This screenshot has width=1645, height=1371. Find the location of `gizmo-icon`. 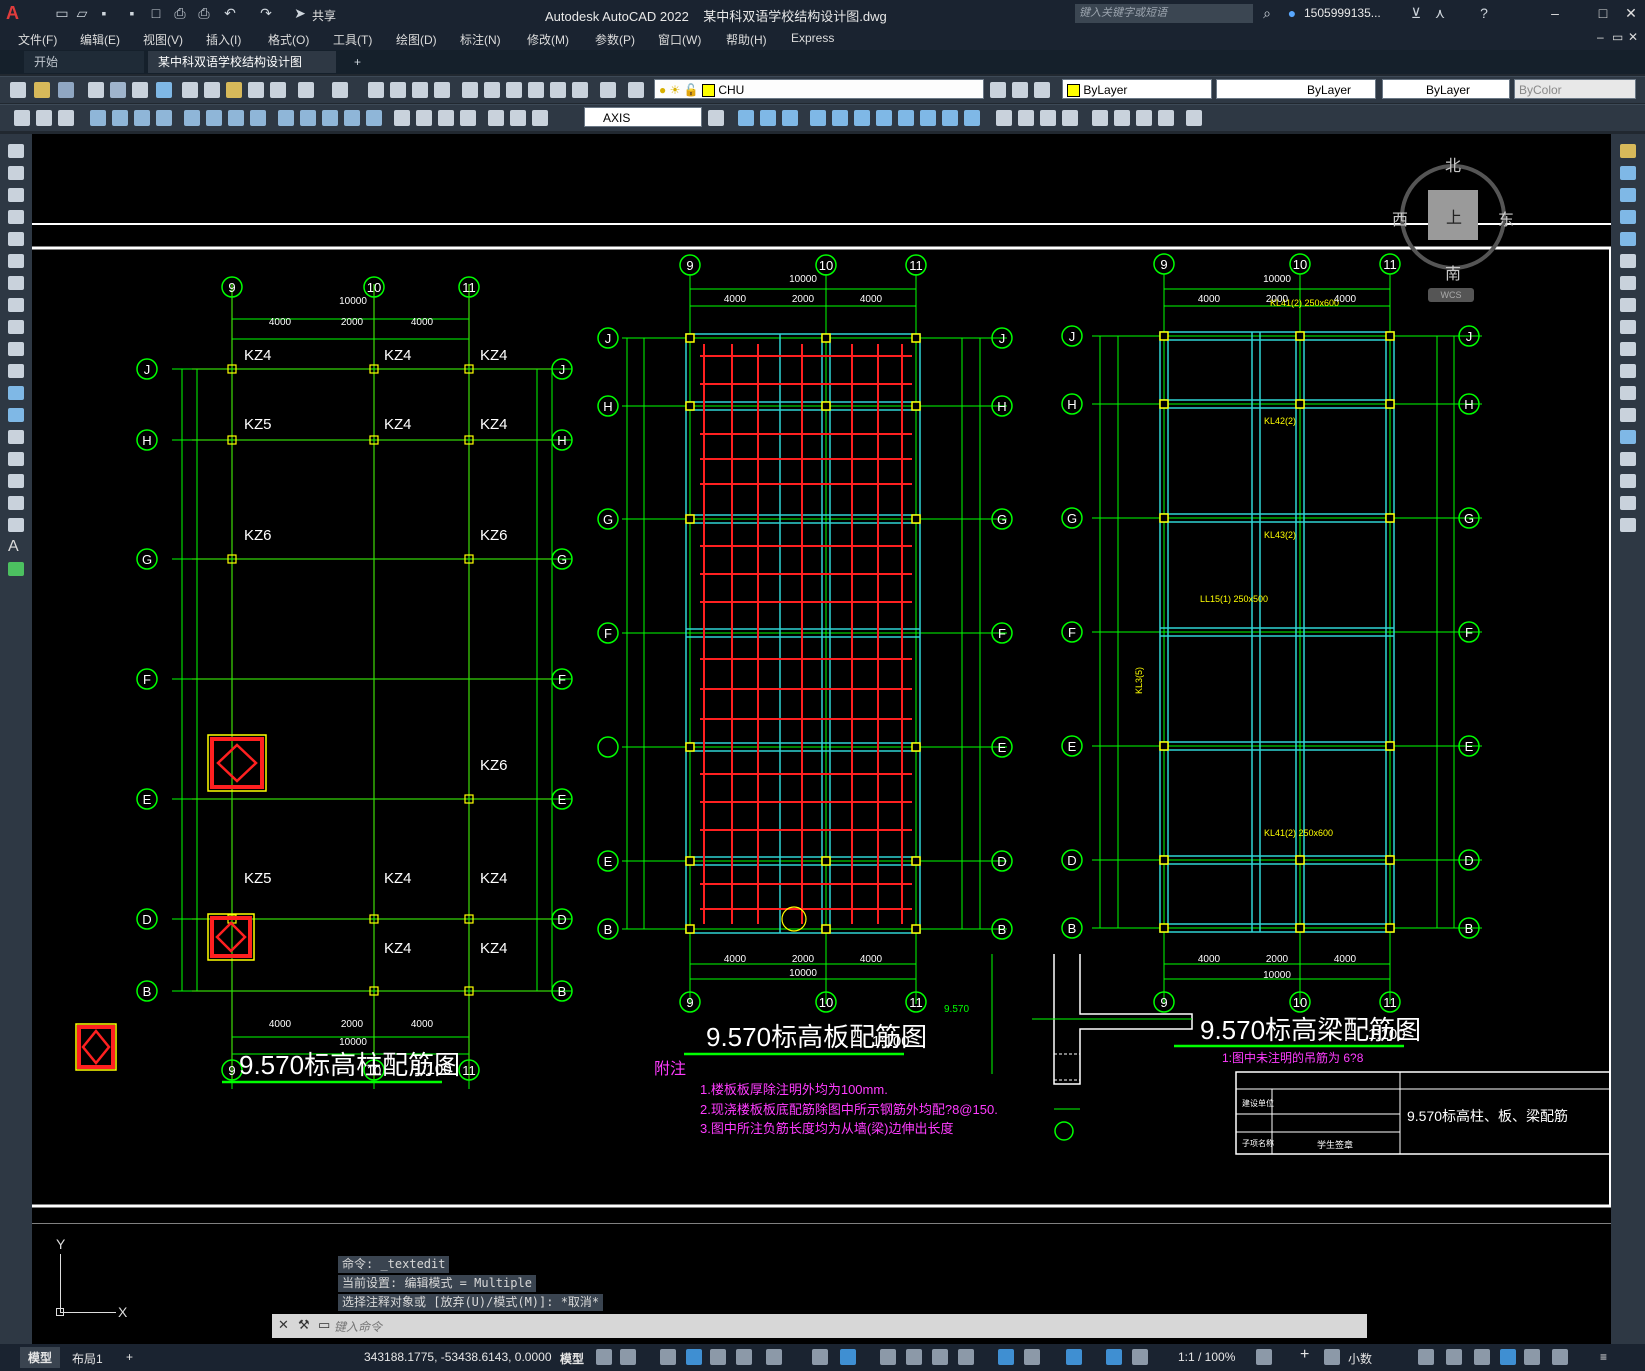

gizmo-icon is located at coordinates (1074, 1357).